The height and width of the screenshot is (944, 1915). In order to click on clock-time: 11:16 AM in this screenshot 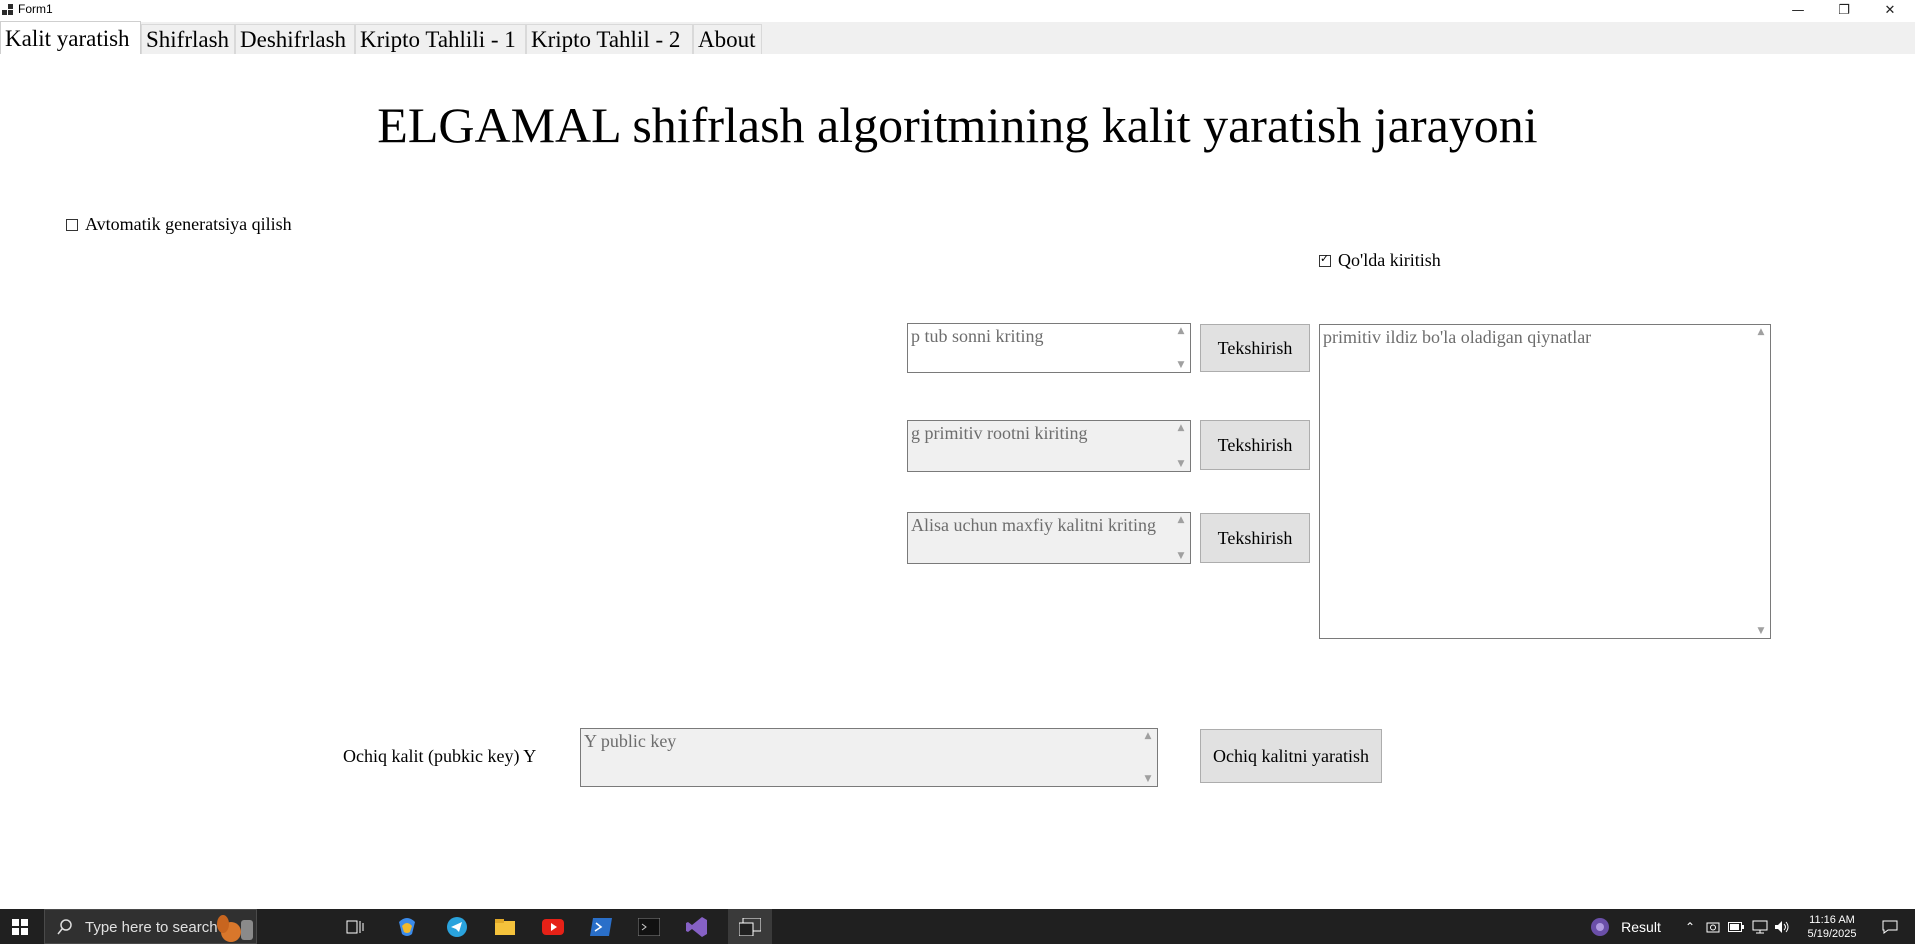, I will do `click(1832, 919)`.